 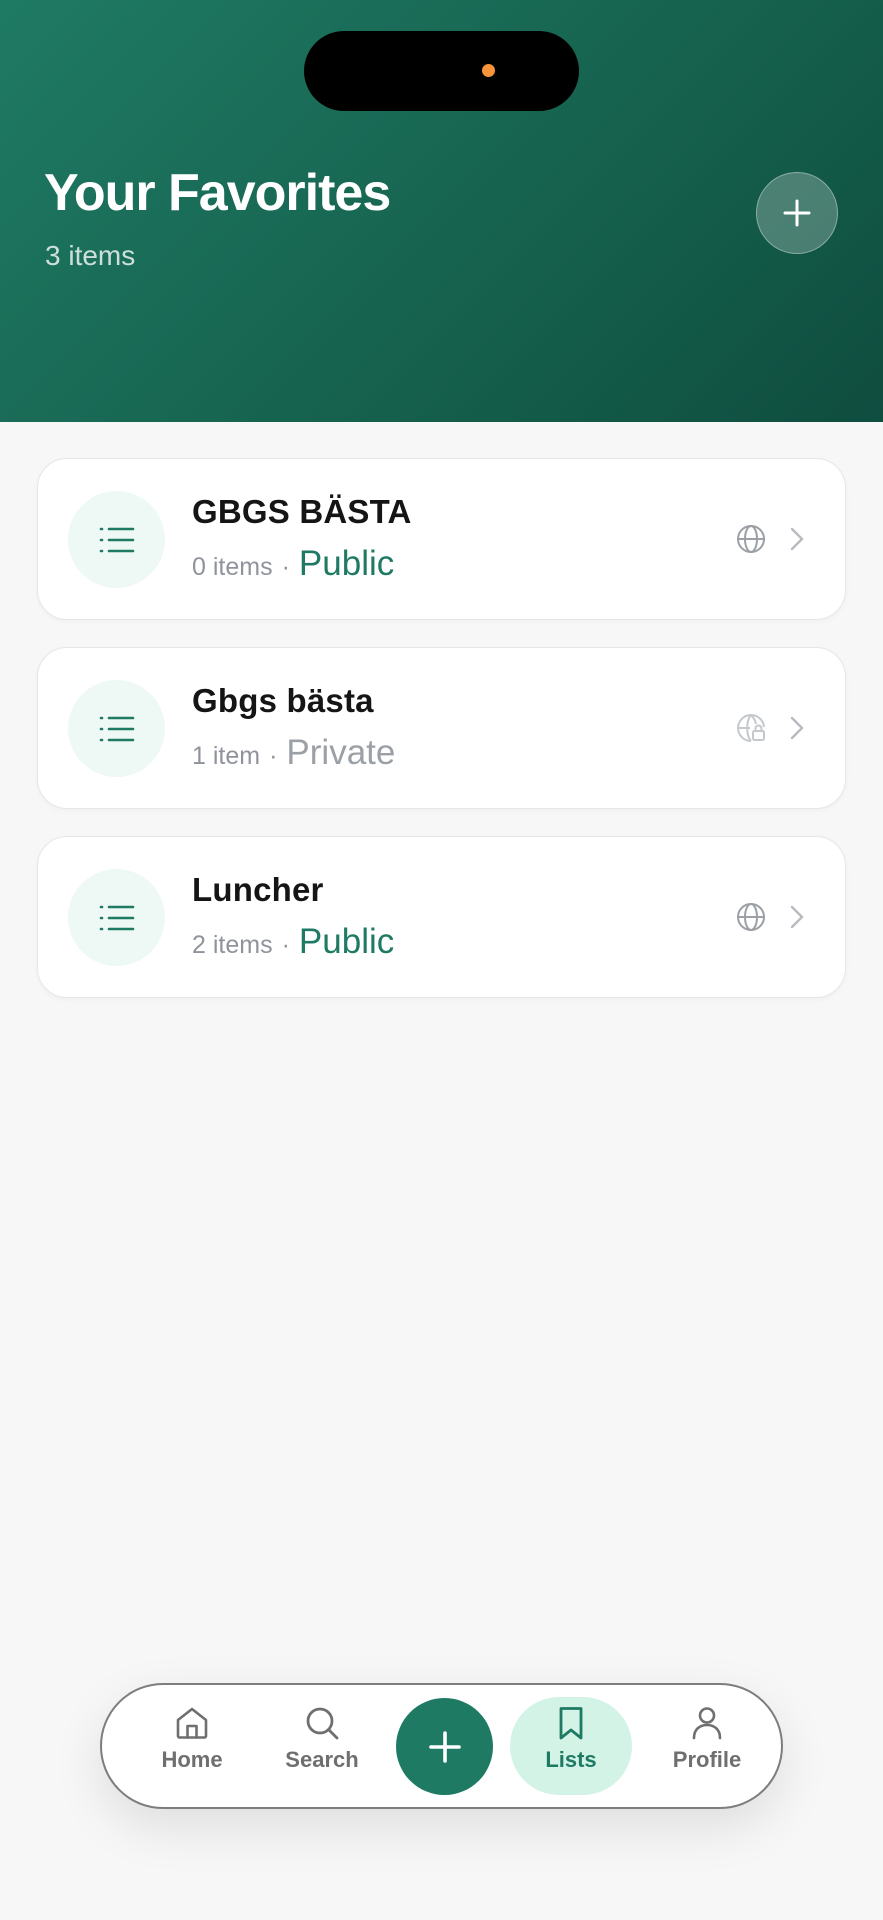 What do you see at coordinates (302, 511) in the screenshot?
I see `list-title: GBGS BÄSTA` at bounding box center [302, 511].